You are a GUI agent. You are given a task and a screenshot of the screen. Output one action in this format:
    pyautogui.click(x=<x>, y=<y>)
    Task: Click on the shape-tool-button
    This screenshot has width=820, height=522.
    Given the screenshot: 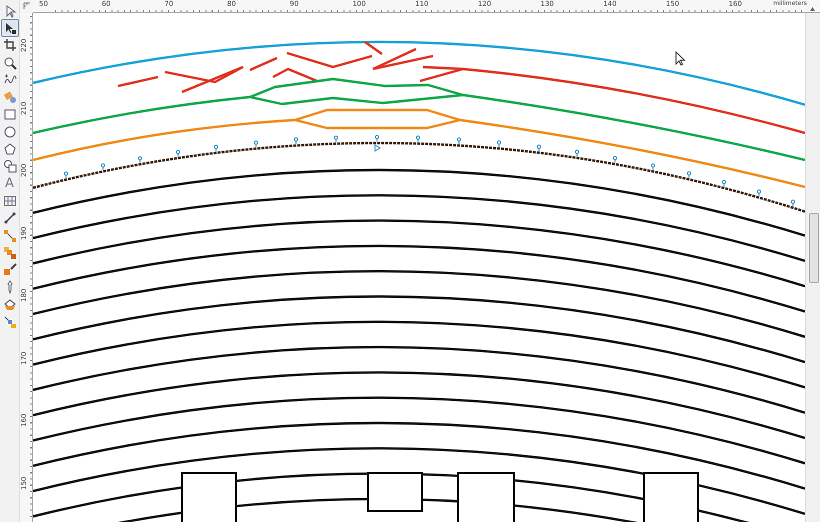 What is the action you would take?
    pyautogui.click(x=9, y=28)
    